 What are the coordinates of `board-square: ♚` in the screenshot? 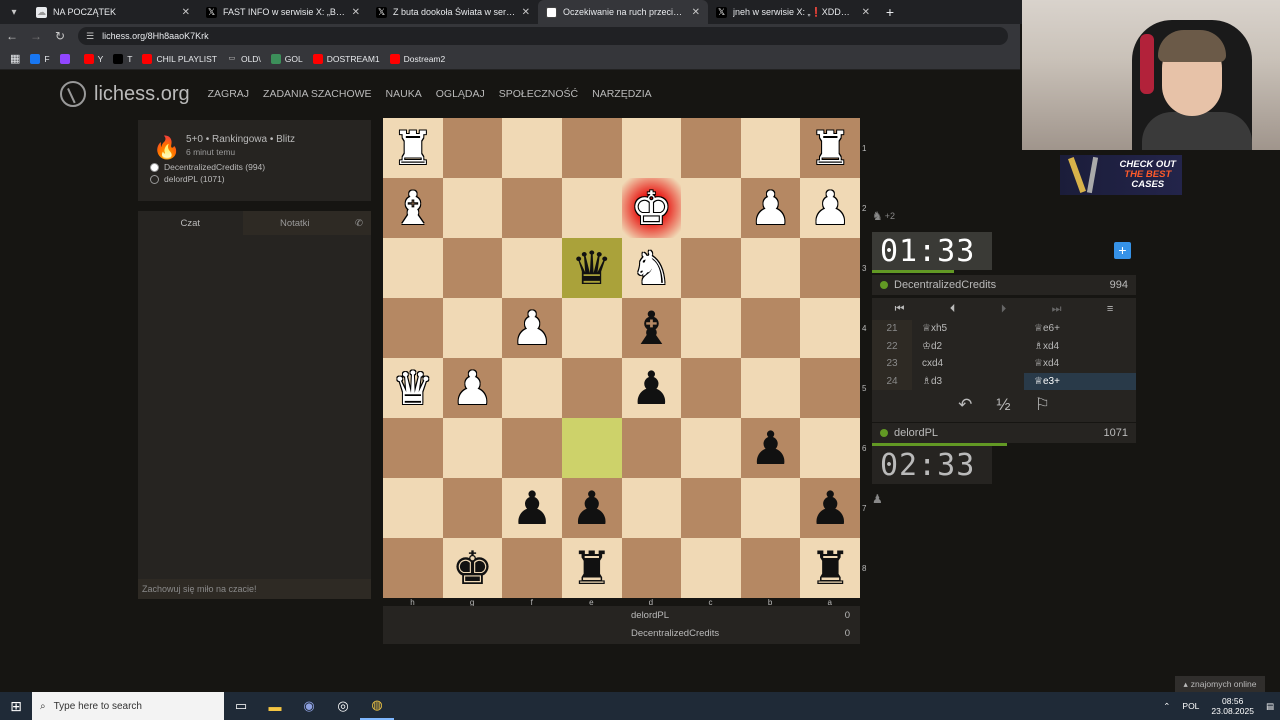 It's located at (472, 568).